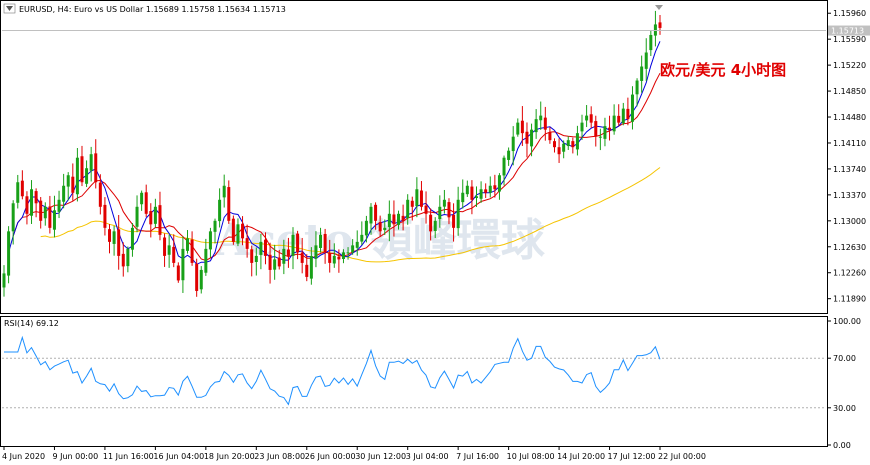 The height and width of the screenshot is (465, 870). I want to click on x-tick-label: 11 Jun 16:00, so click(128, 456).